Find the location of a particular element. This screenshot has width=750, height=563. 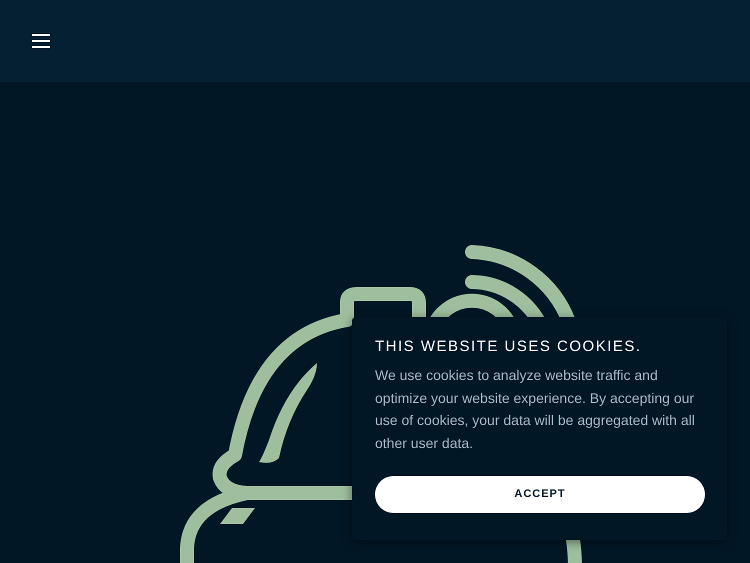

banner-message: We use cookies to analyze website traffic and optimize your website experience. By accepting our use of cookies, your data will be aggregated with all other user data. is located at coordinates (535, 409).